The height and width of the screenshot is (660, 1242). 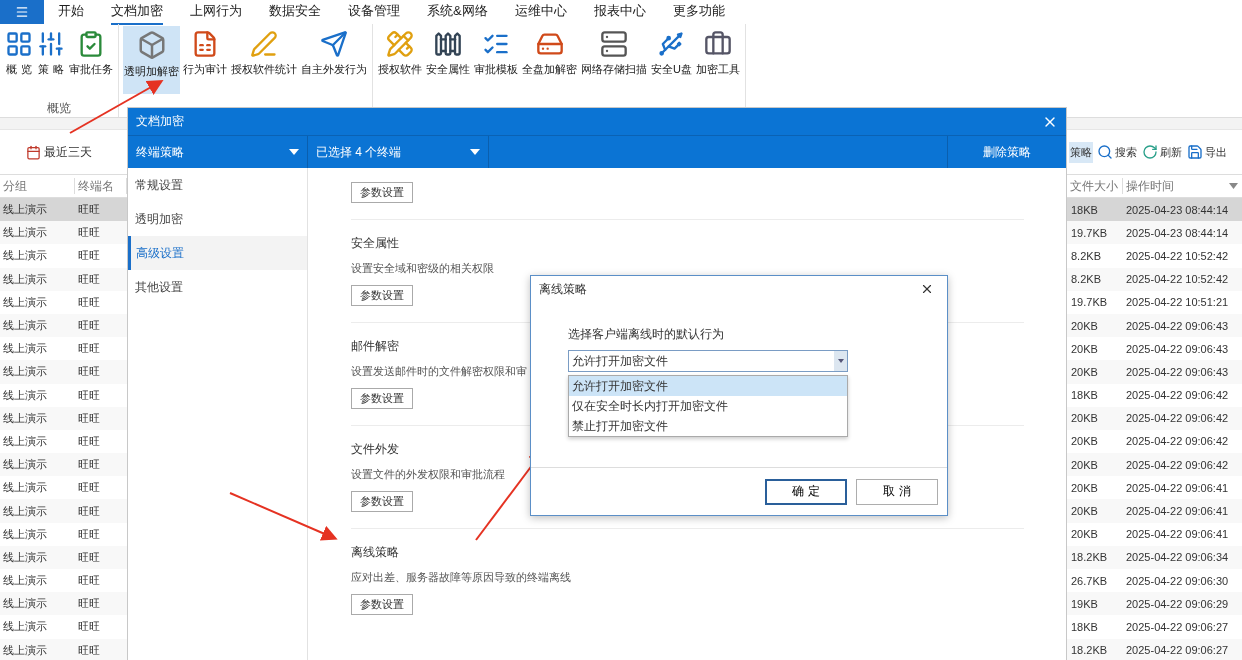 I want to click on toolbar-button: 导出, so click(x=1207, y=152).